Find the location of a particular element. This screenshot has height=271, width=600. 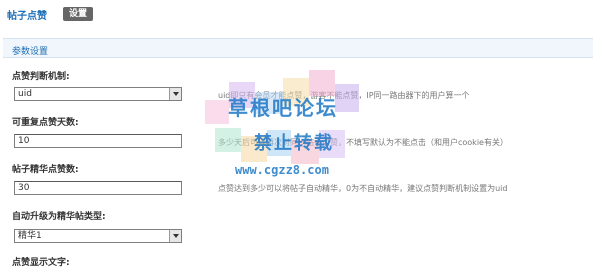

mechanism-select: uid is located at coordinates (98, 94).